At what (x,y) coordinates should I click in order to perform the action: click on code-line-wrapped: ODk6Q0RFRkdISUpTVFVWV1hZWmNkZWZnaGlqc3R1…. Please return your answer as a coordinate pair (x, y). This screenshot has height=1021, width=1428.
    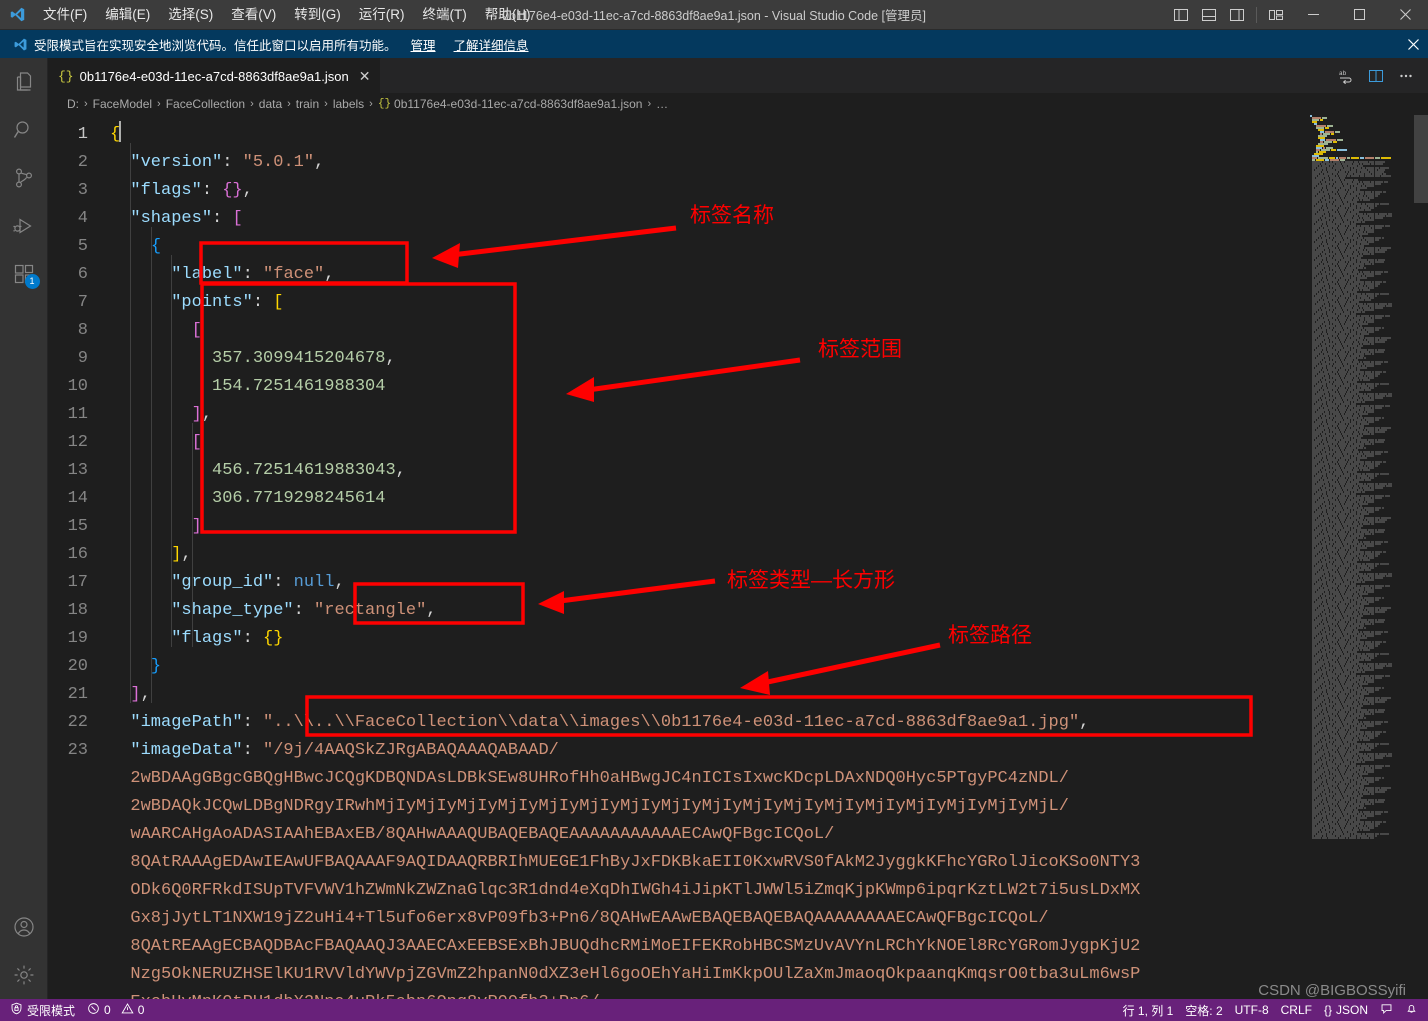
    Looking at the image, I should click on (709, 891).